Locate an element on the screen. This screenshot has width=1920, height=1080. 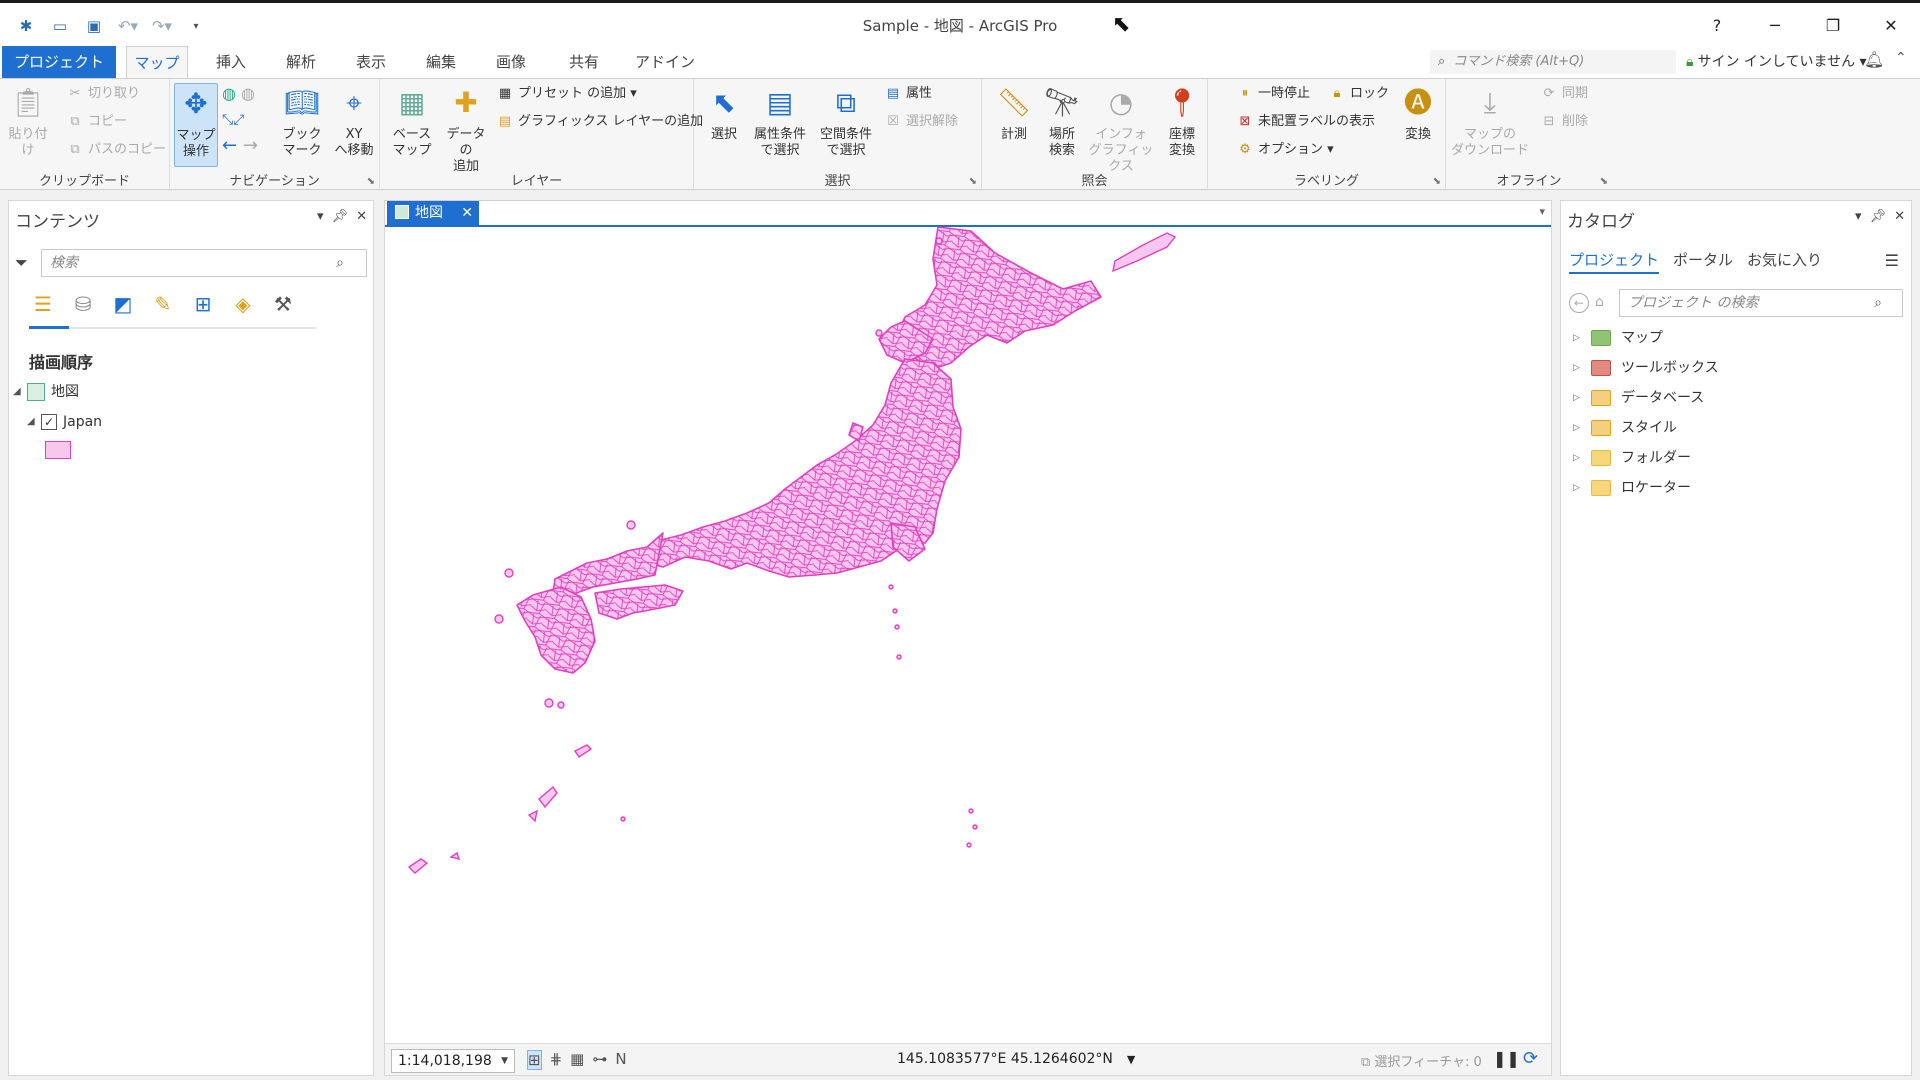
tab-edit: 編集 is located at coordinates (441, 62).